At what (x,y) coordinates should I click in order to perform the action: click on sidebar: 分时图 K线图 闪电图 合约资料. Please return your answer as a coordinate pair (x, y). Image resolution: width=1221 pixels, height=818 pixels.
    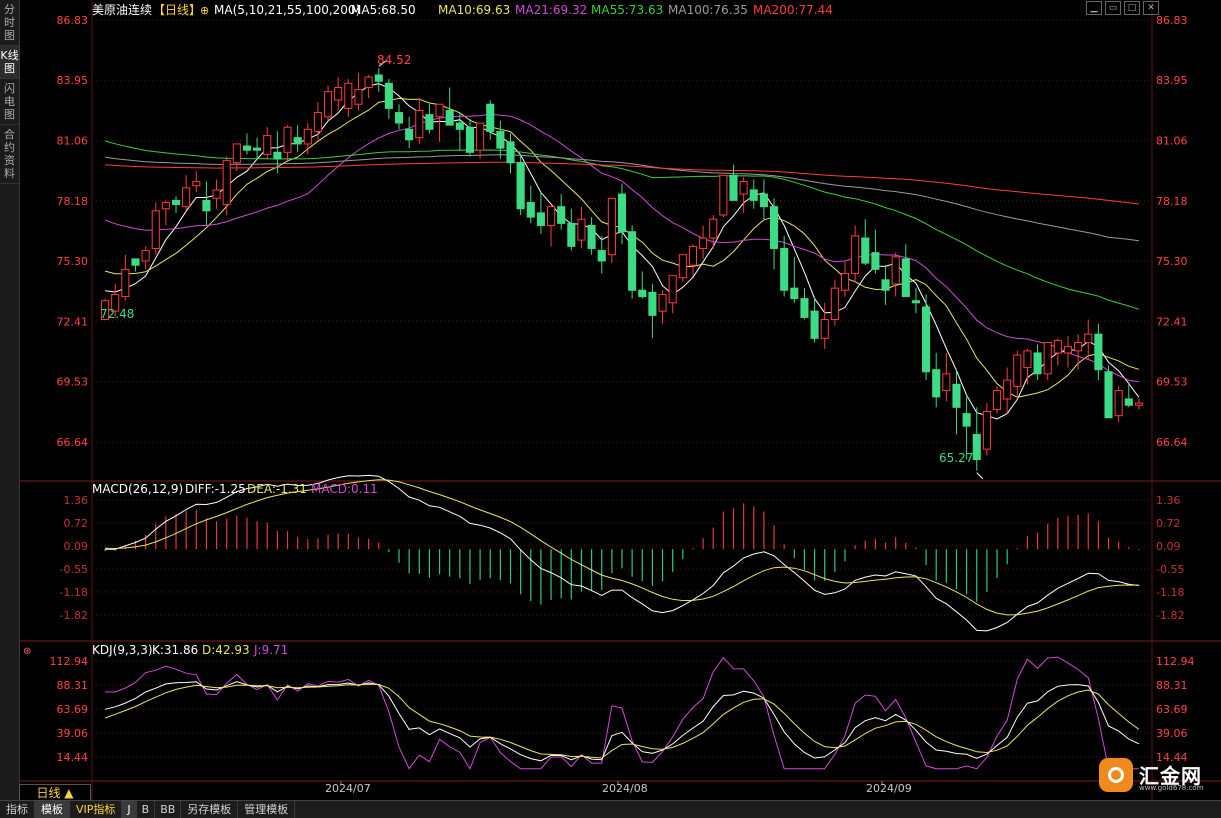
    Looking at the image, I should click on (10, 400).